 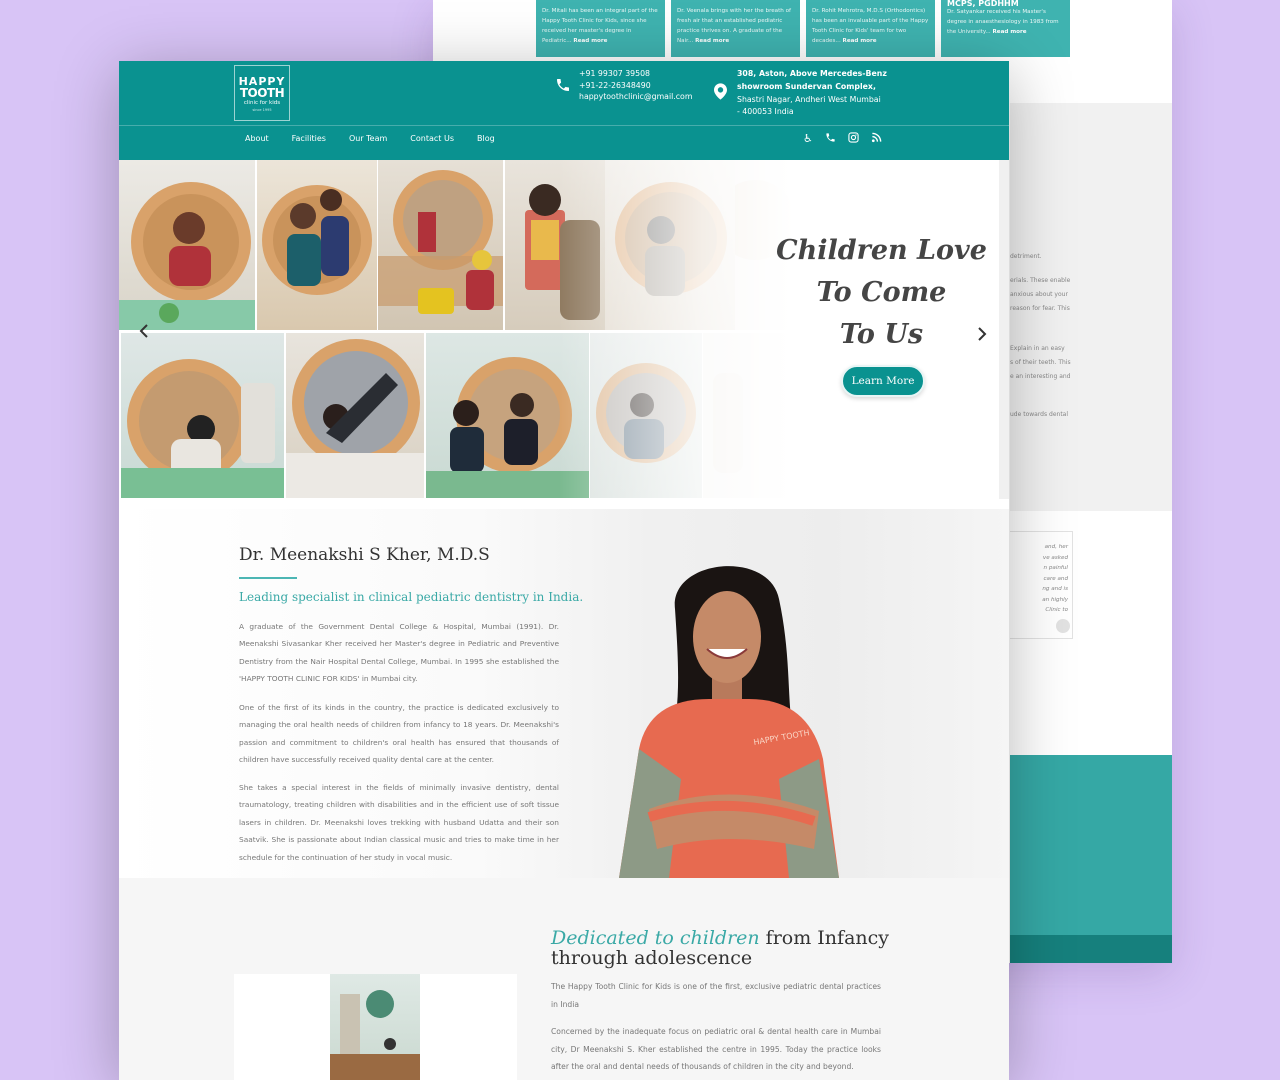 I want to click on logo-text: since 1995, so click(x=262, y=110).